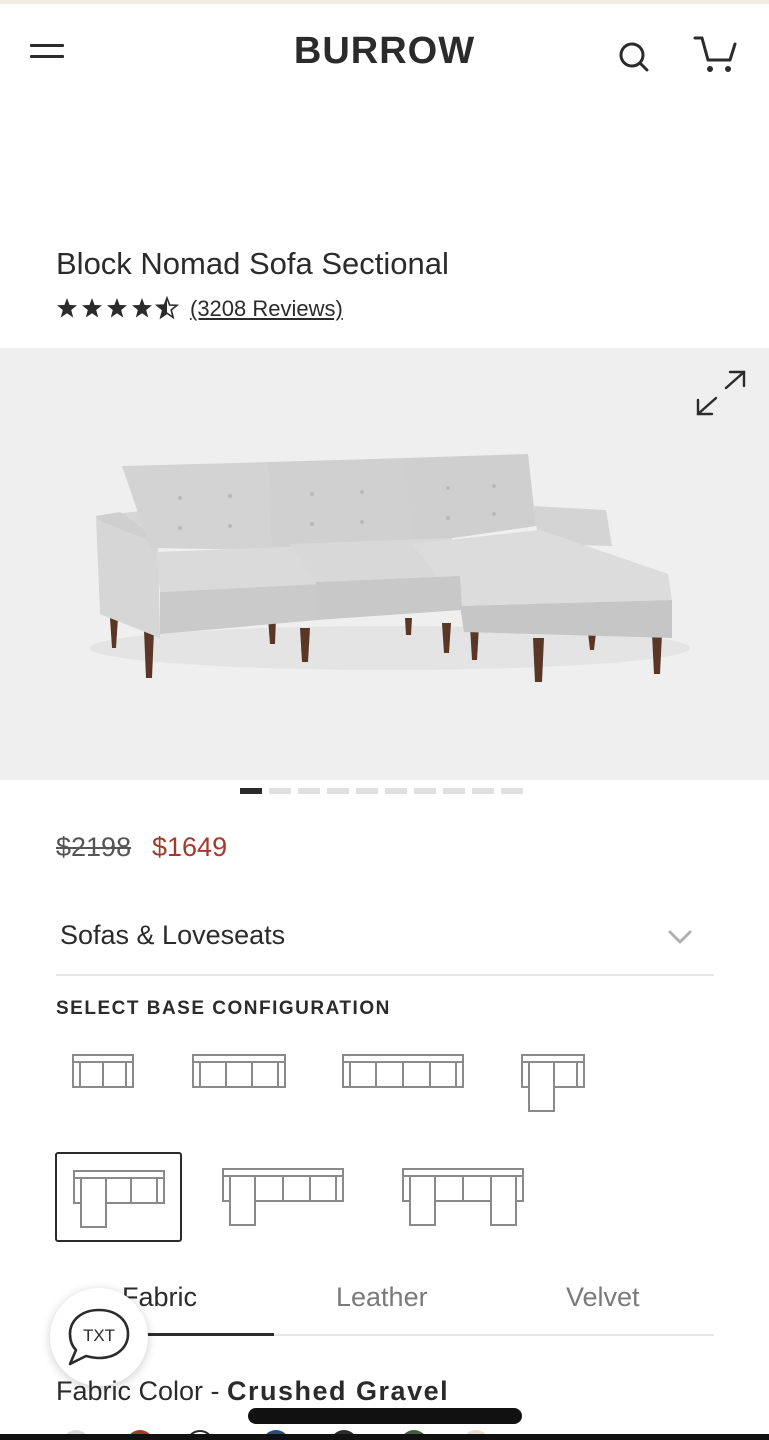  I want to click on config-sectional-chaise-icon, so click(119, 1199).